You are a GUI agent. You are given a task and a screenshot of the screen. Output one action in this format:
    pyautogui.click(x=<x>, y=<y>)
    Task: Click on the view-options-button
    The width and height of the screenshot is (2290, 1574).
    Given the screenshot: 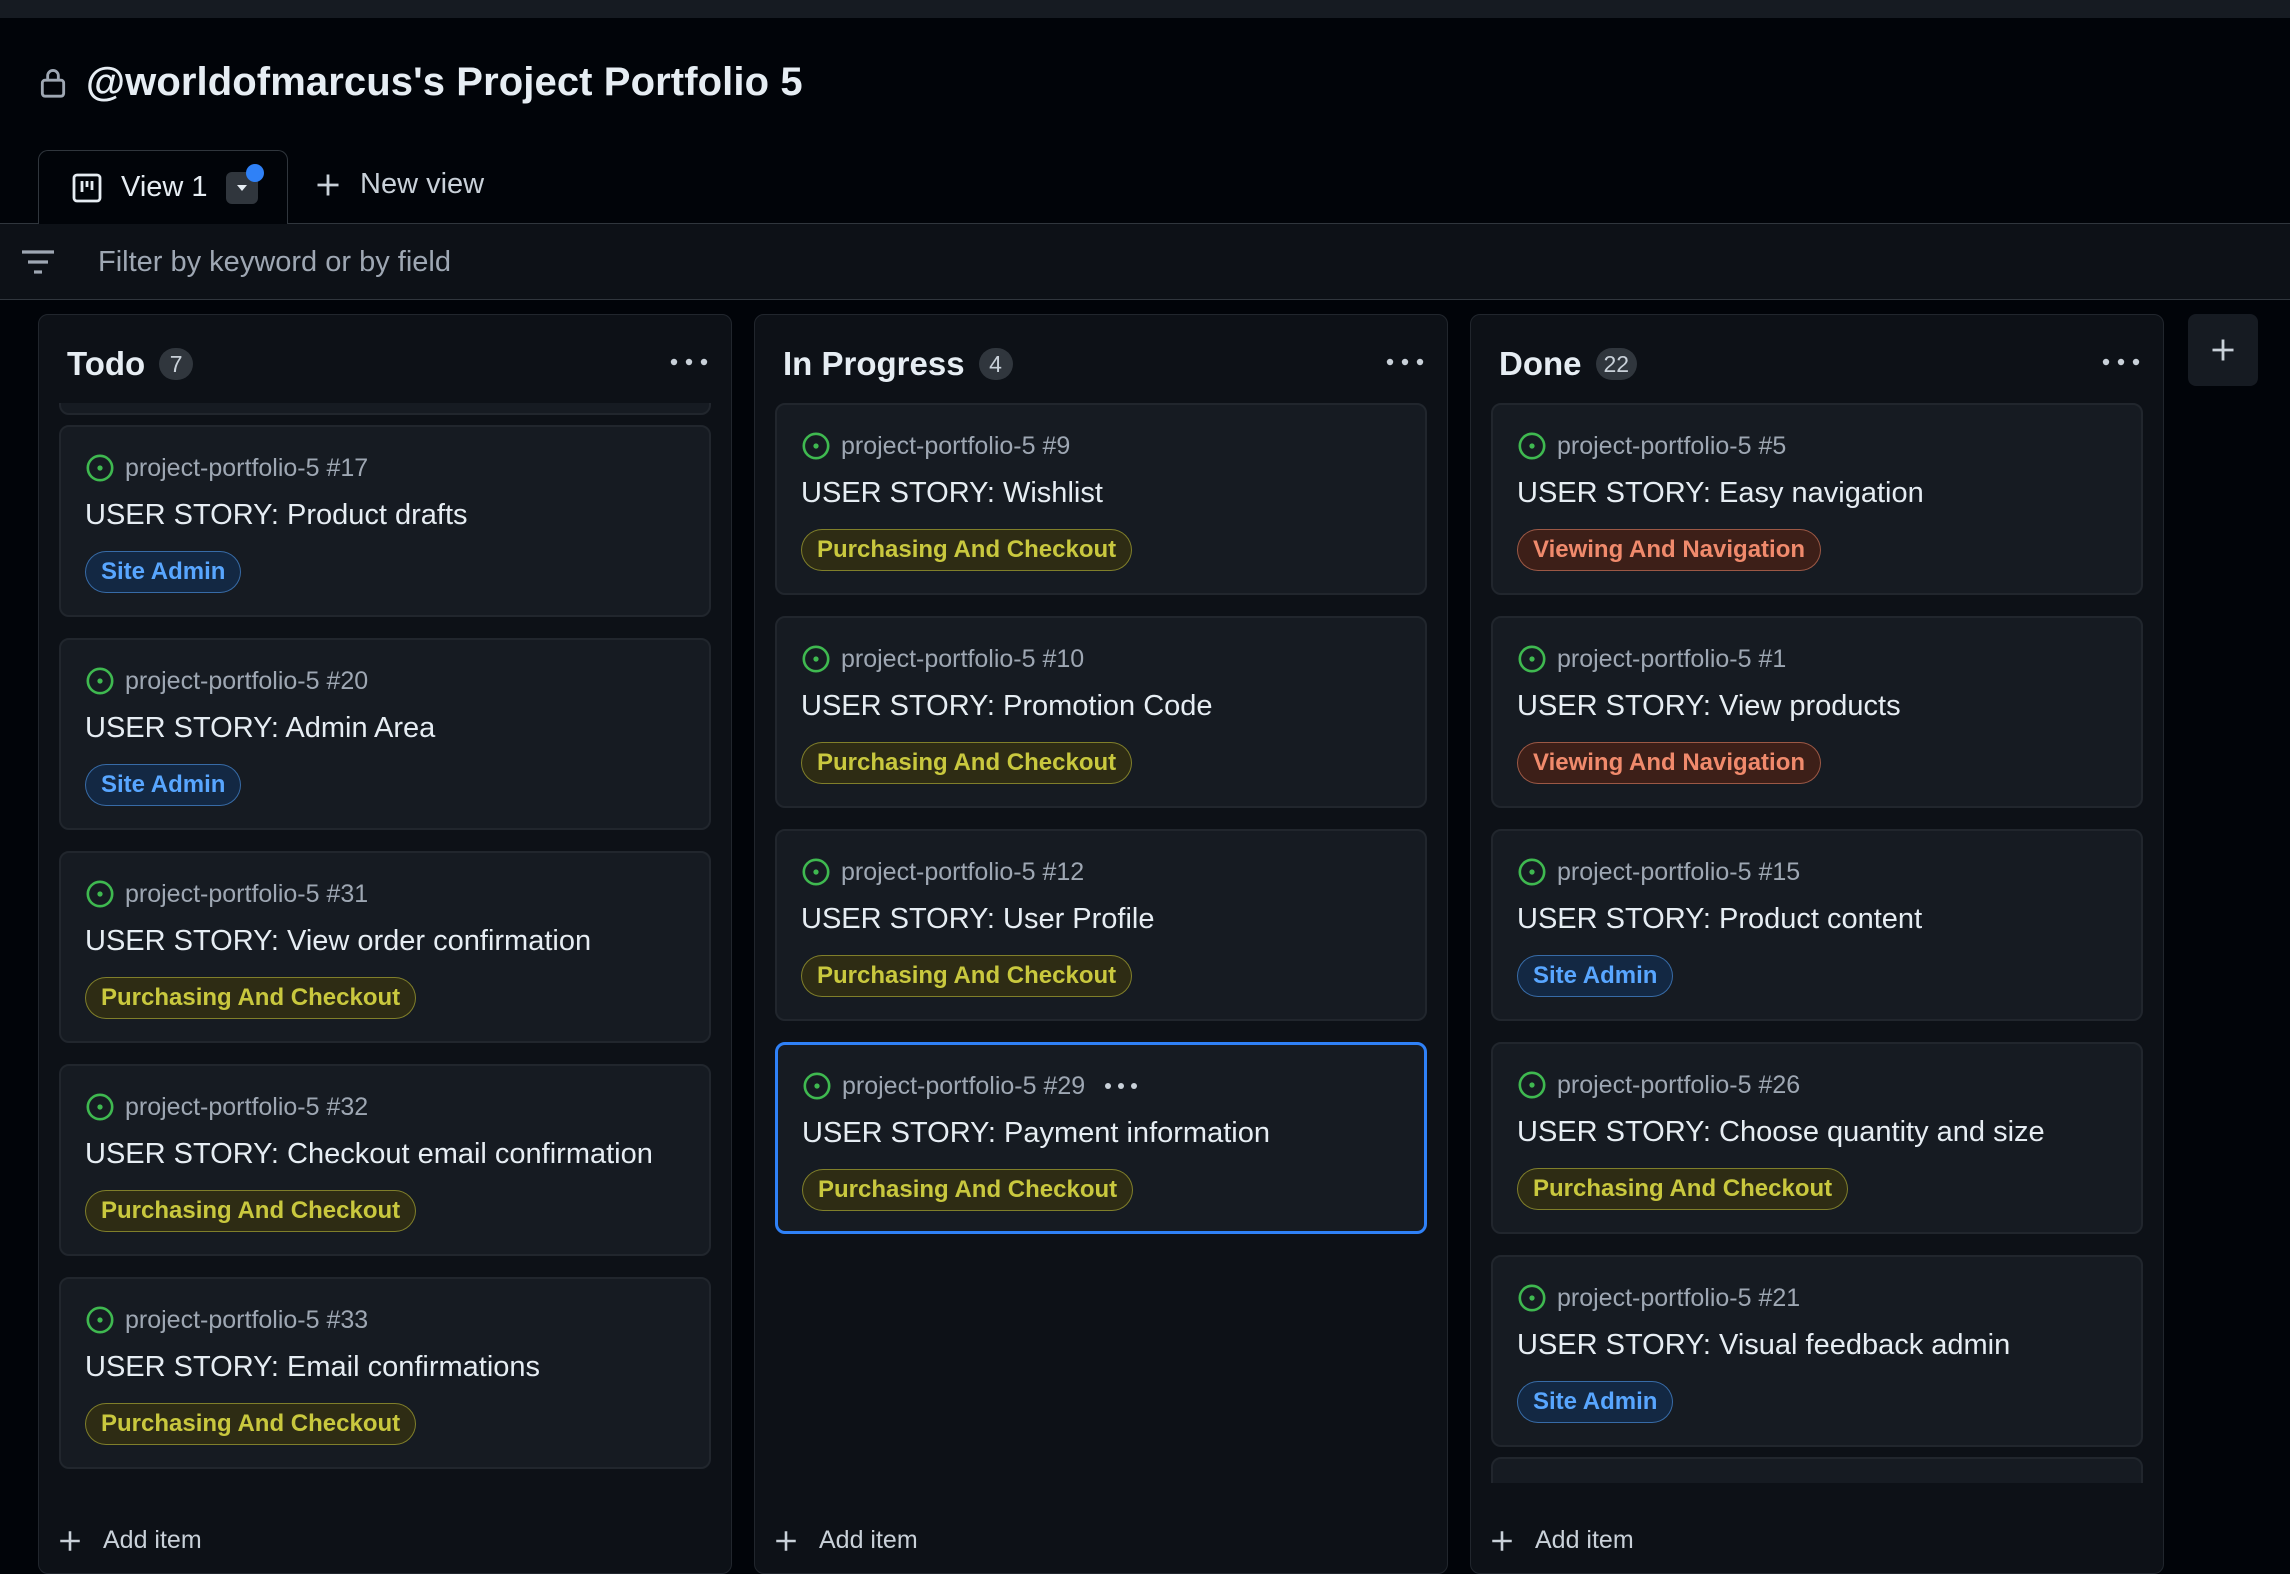 What is the action you would take?
    pyautogui.click(x=244, y=183)
    